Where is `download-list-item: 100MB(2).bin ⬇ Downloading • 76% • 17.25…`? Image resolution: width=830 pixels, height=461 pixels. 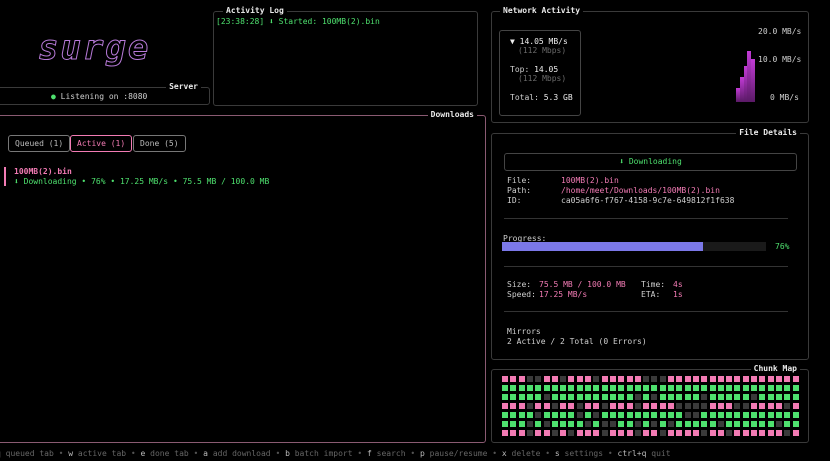
download-list-item: 100MB(2).bin ⬇ Downloading • 76% • 17.25… is located at coordinates (239, 177).